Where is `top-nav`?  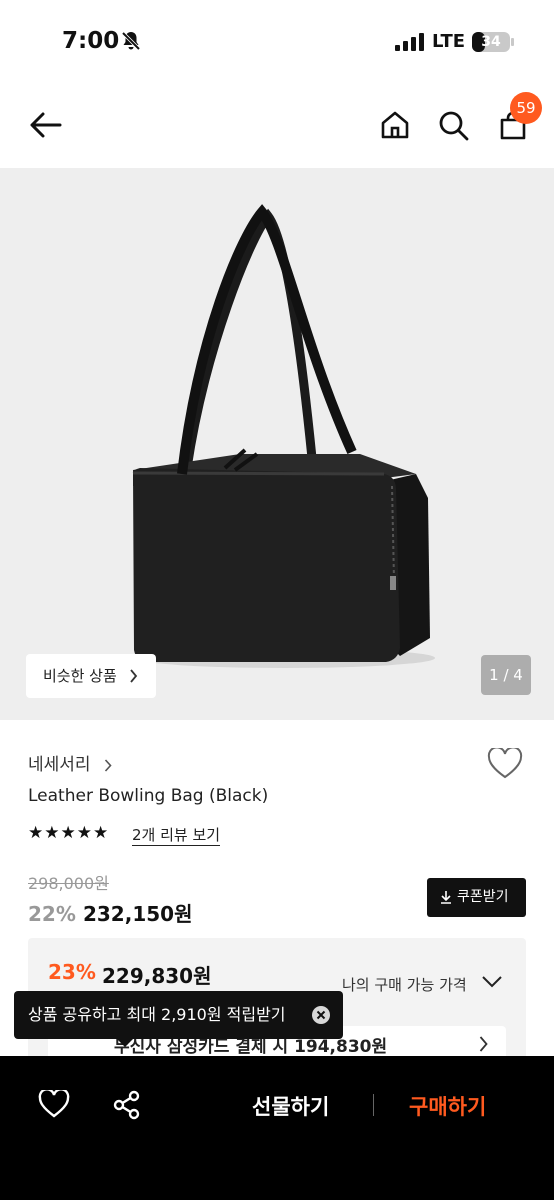 top-nav is located at coordinates (277, 125).